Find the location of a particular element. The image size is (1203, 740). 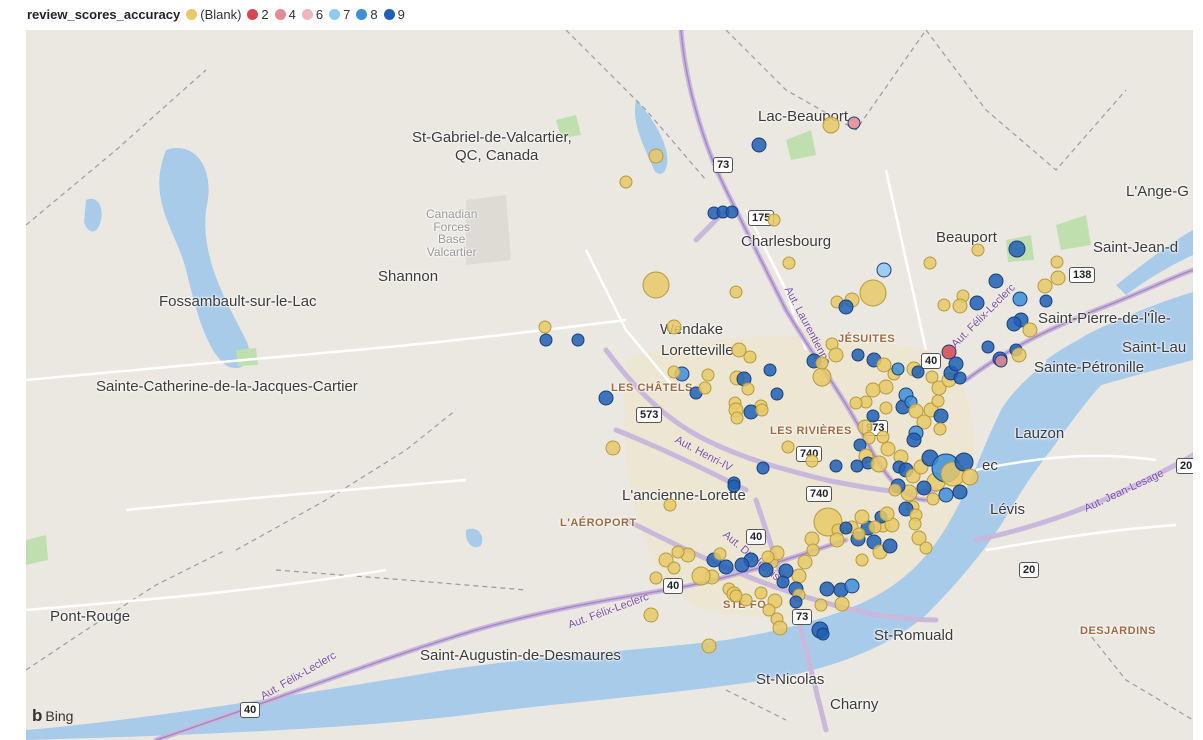

legend-item-8: 8 is located at coordinates (367, 14).